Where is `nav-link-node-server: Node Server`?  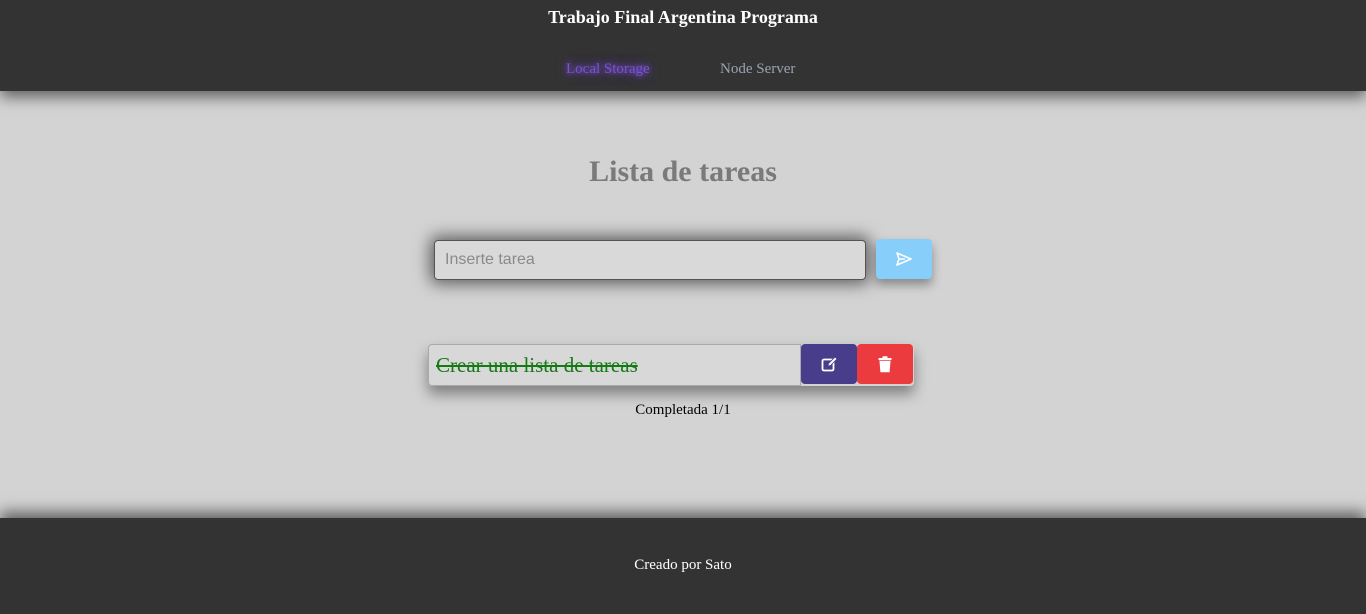
nav-link-node-server: Node Server is located at coordinates (757, 69).